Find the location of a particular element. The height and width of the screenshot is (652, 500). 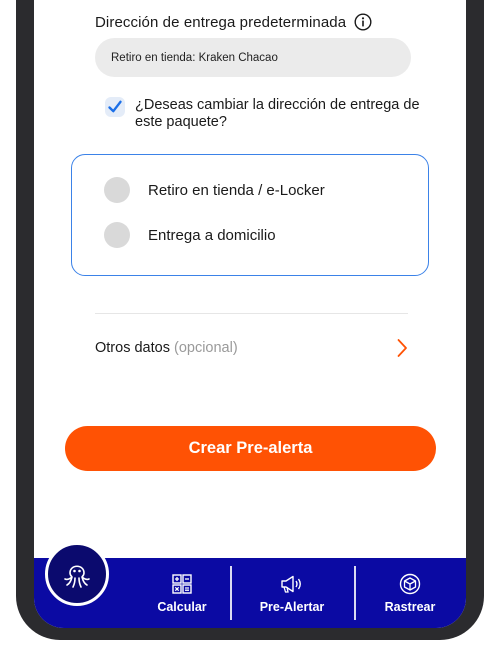

default-address-label: Dirección de entrega predeterminada is located at coordinates (233, 22).